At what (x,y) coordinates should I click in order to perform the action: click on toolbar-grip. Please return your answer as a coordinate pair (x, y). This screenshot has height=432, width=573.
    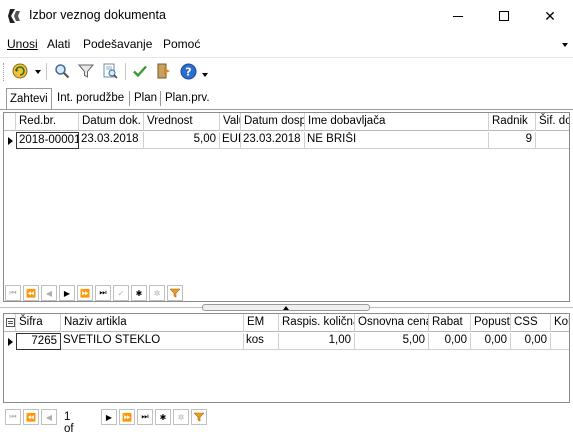
    Looking at the image, I should click on (4, 72).